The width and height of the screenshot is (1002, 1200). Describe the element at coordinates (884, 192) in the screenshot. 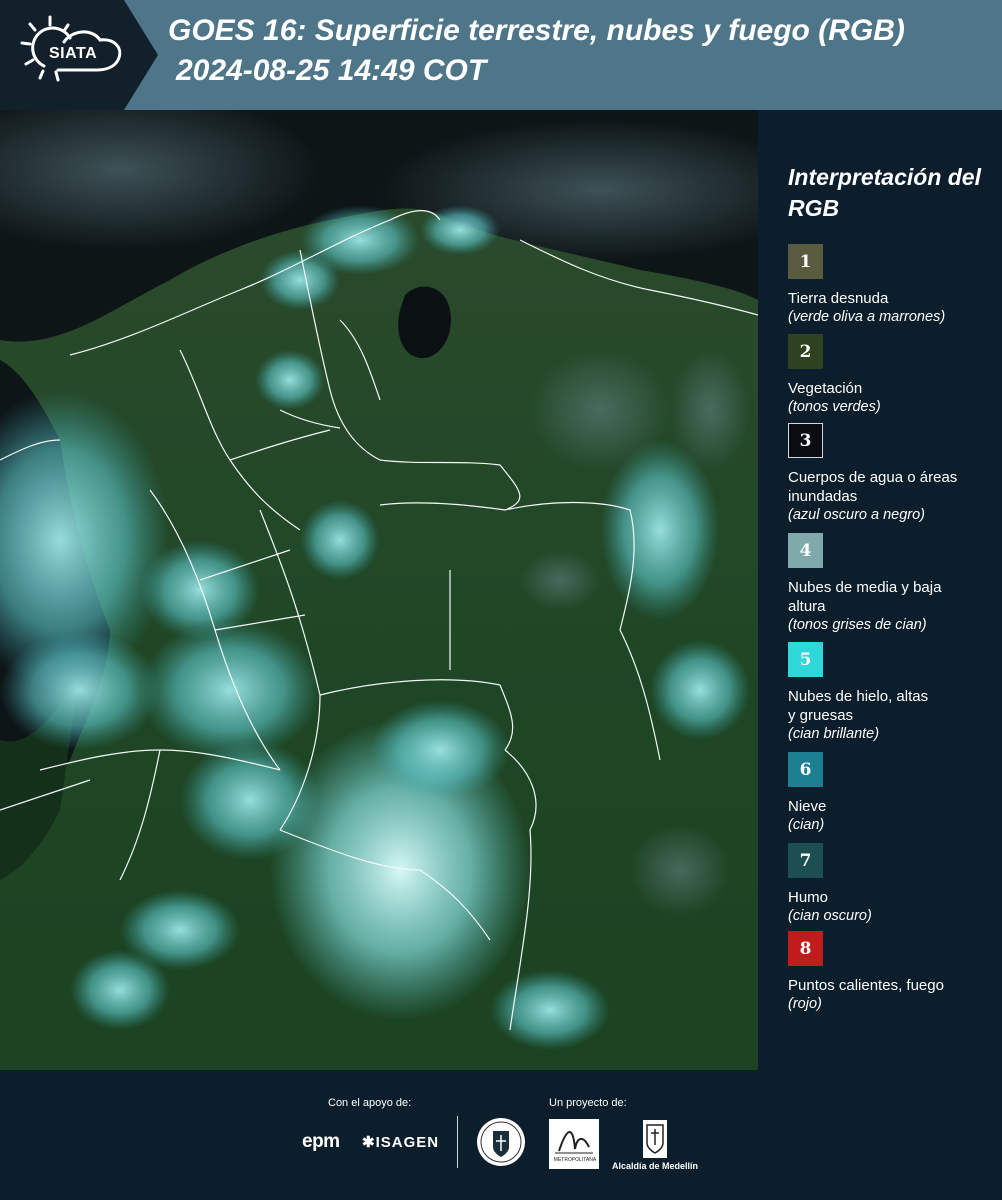

I see `legend-title: Interpretación del RGB` at that location.